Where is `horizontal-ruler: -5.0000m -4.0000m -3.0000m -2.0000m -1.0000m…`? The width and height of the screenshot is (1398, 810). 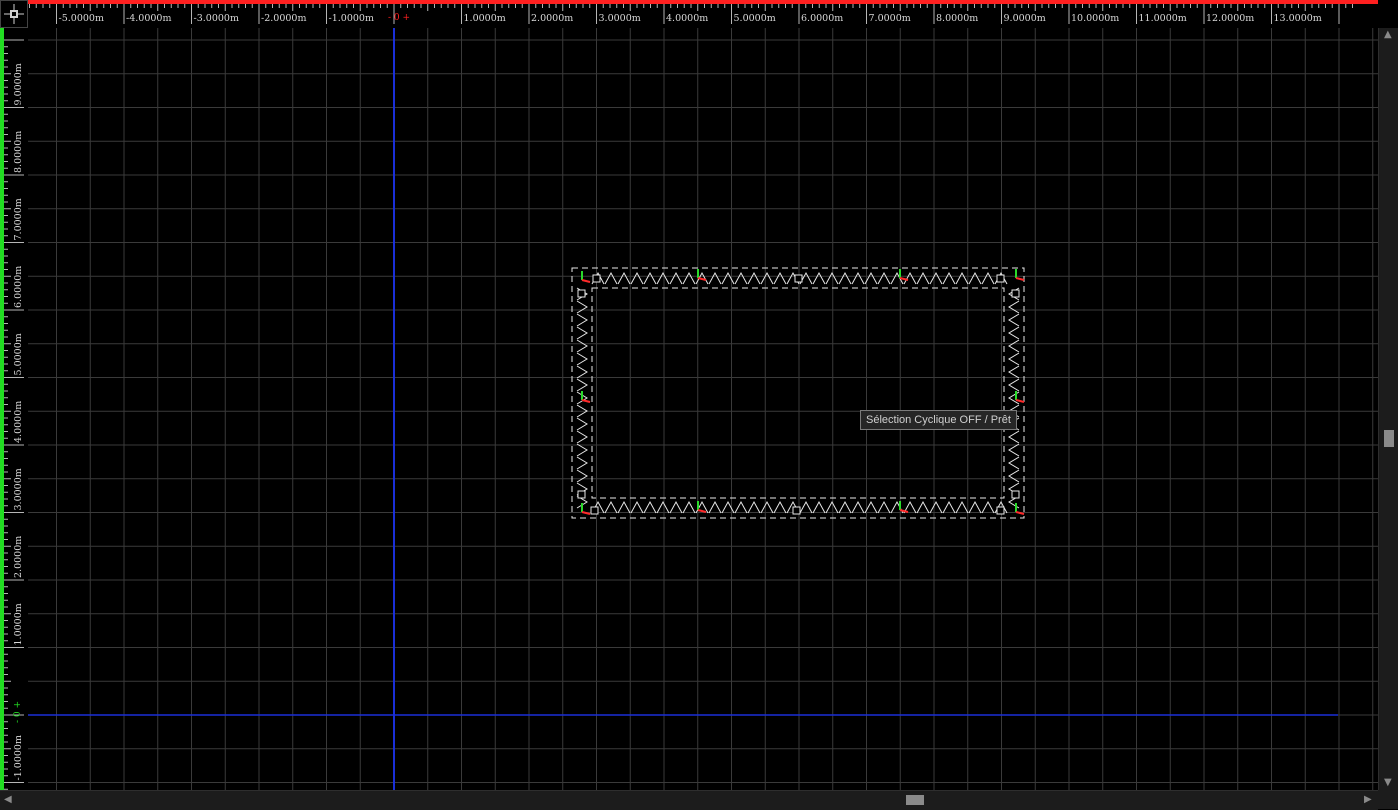
horizontal-ruler: -5.0000m -4.0000m -3.0000m -2.0000m -1.0000m… is located at coordinates (703, 14).